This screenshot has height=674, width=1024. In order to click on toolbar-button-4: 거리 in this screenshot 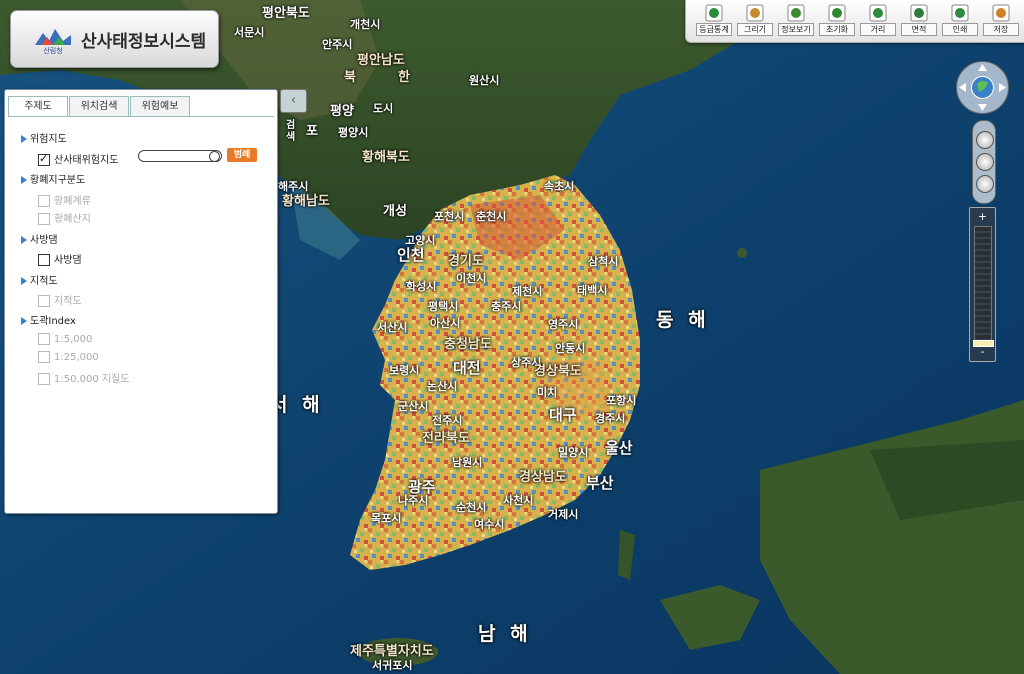, I will do `click(878, 21)`.